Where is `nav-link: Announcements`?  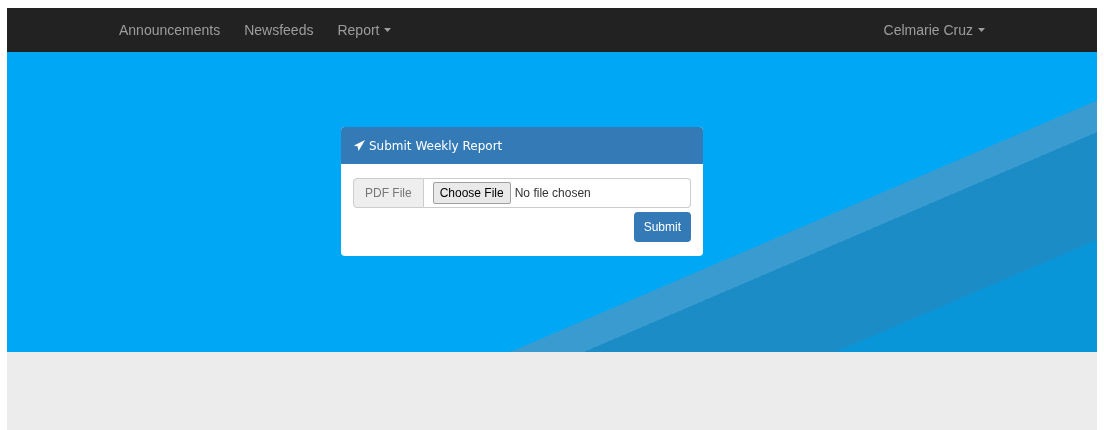
nav-link: Announcements is located at coordinates (170, 30).